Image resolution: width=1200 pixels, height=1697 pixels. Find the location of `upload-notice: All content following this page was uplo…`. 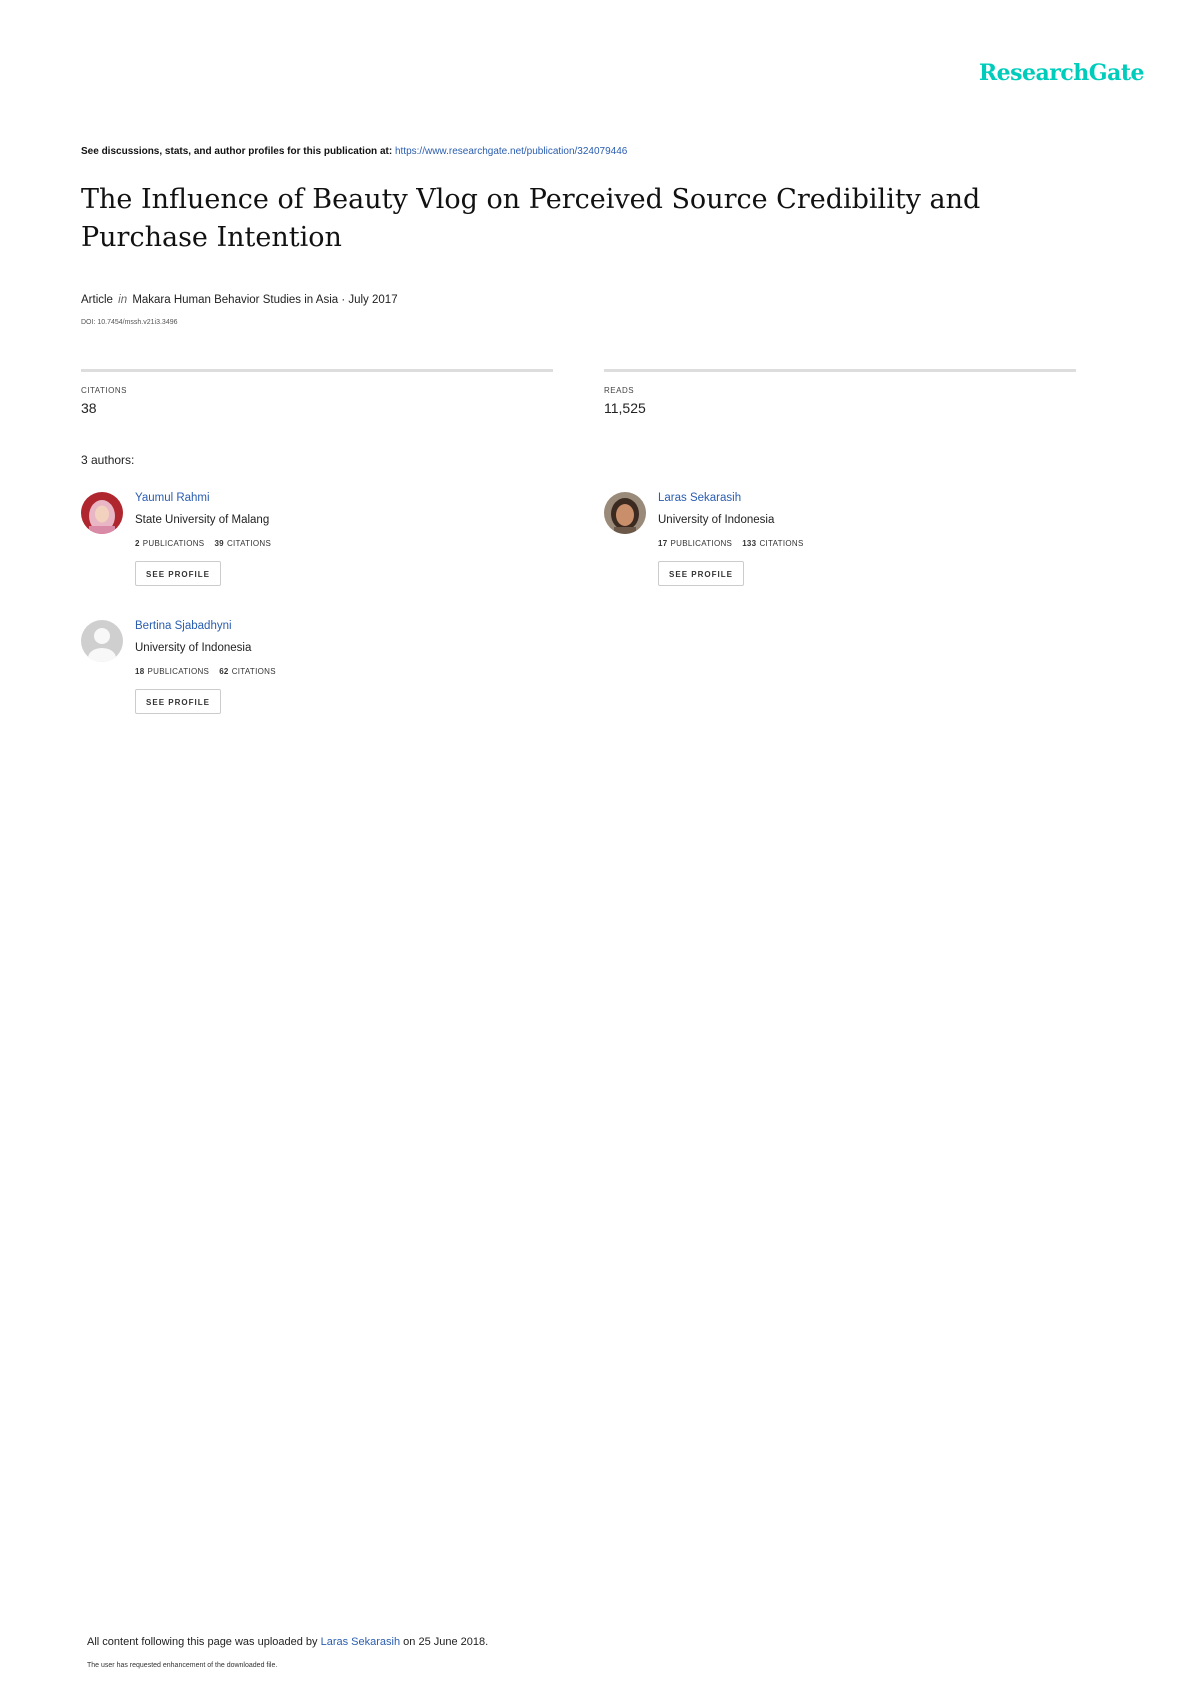

upload-notice: All content following this page was uplo… is located at coordinates (287, 1642).